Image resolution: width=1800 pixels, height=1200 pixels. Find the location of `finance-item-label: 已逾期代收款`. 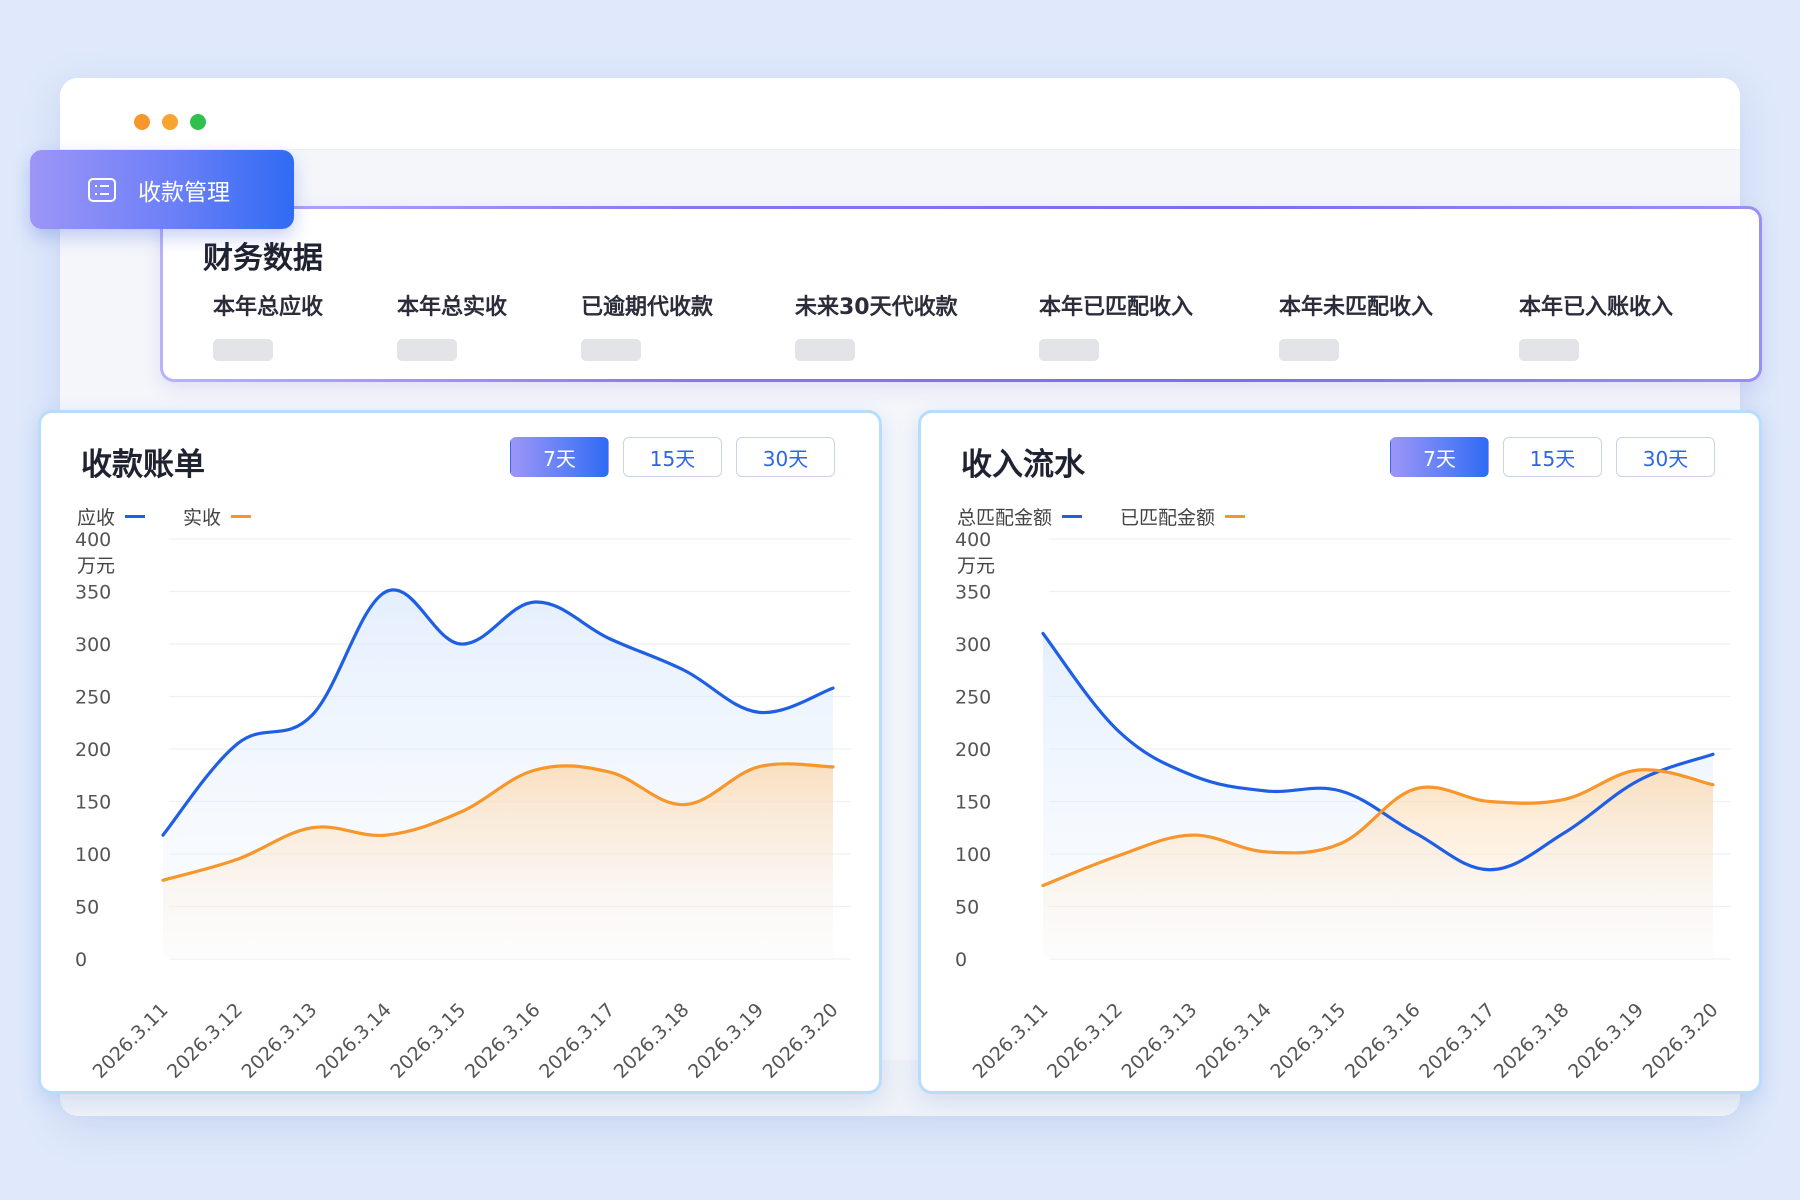

finance-item-label: 已逾期代收款 is located at coordinates (647, 307).